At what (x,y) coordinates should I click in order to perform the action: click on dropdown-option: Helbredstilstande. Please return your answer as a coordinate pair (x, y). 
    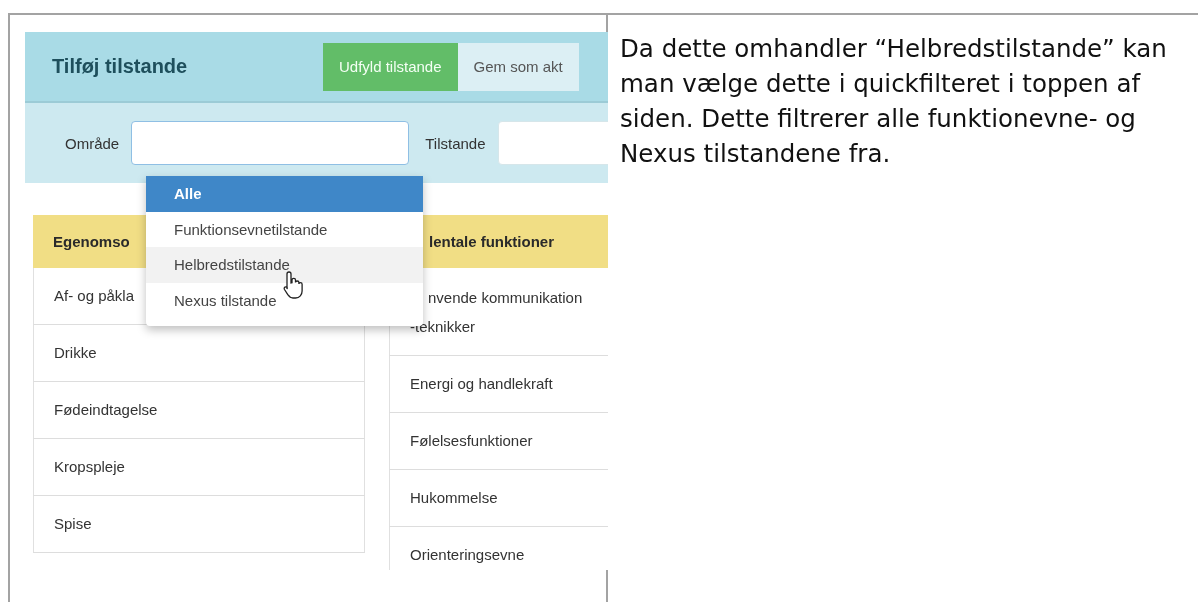
    Looking at the image, I should click on (284, 265).